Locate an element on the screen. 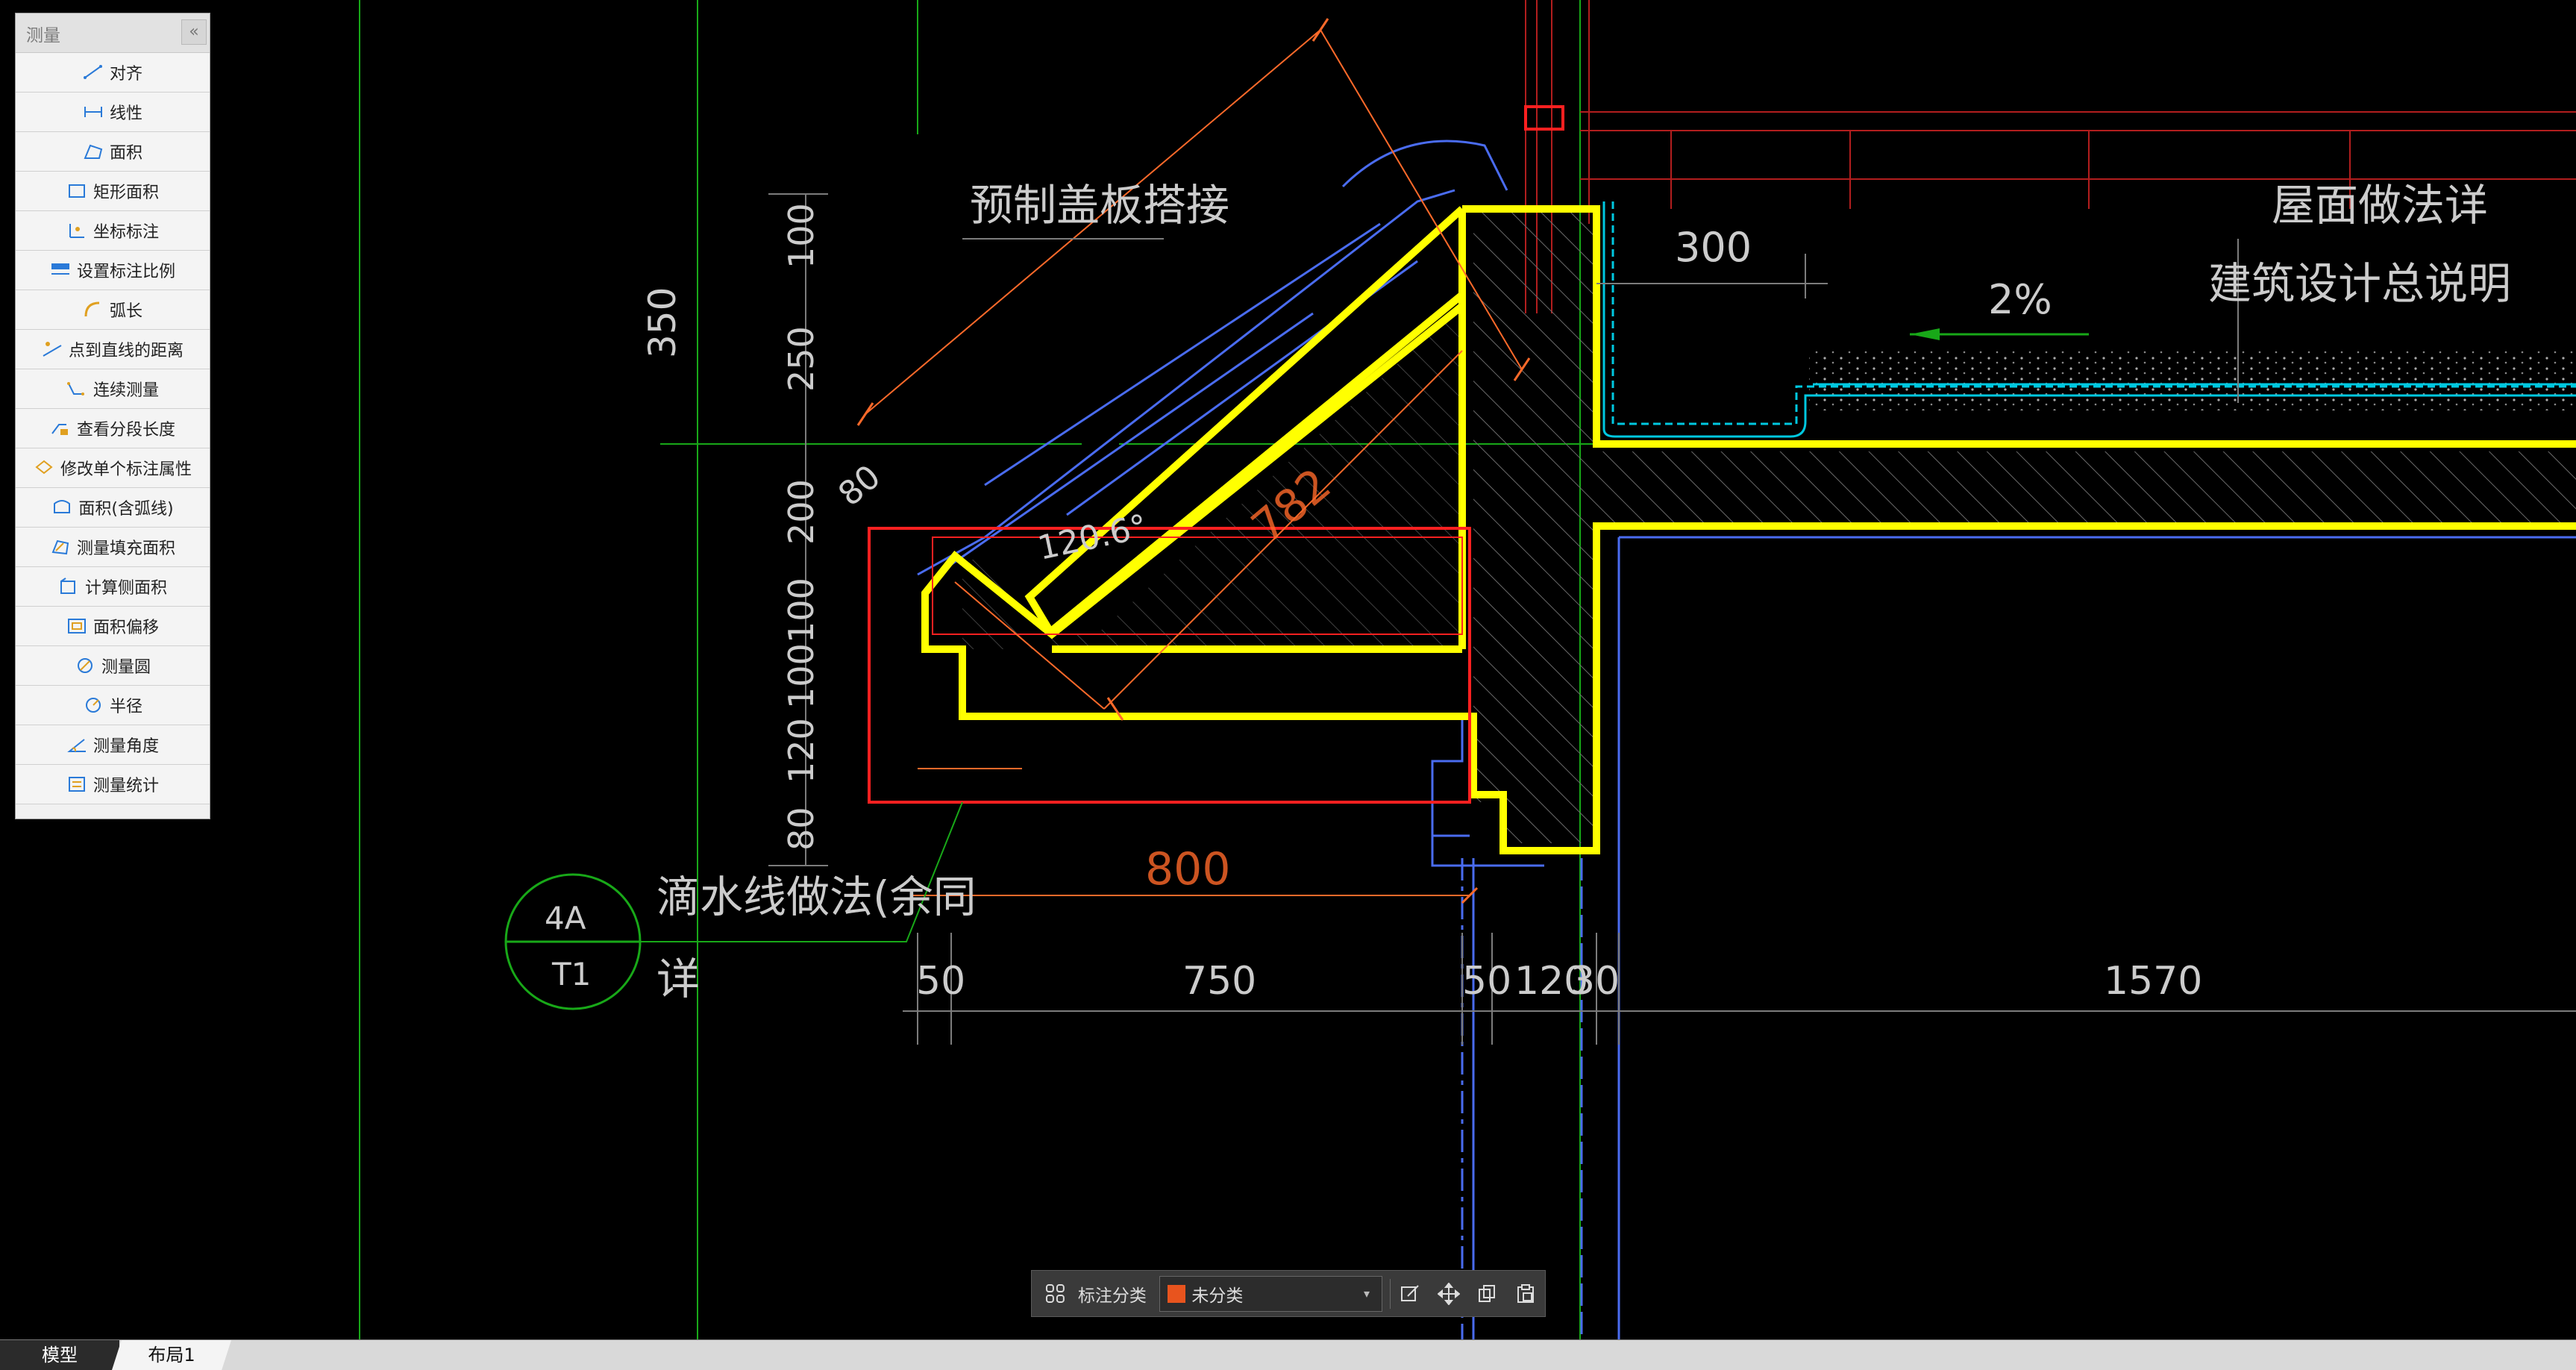 Image resolution: width=2576 pixels, height=1370 pixels. palette-item-edit-dimension: 修改单个标注属性 is located at coordinates (113, 468).